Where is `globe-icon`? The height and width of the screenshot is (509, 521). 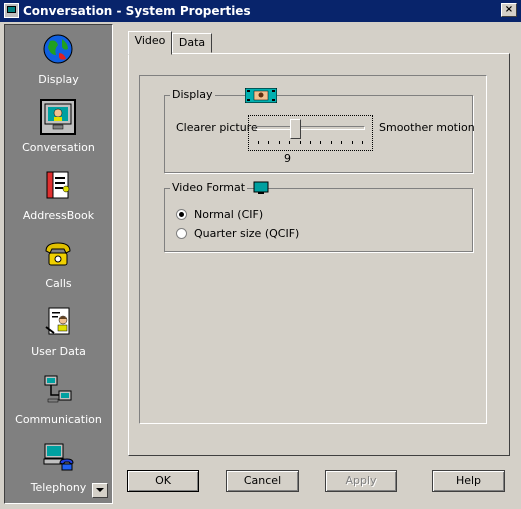
globe-icon is located at coordinates (58, 49).